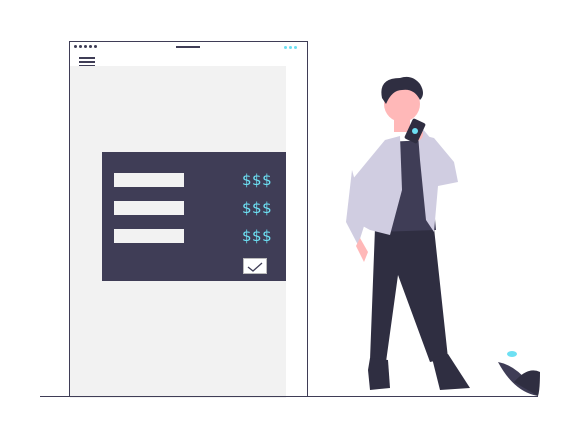 Image resolution: width=580 pixels, height=440 pixels. What do you see at coordinates (289, 396) in the screenshot?
I see `ground-line` at bounding box center [289, 396].